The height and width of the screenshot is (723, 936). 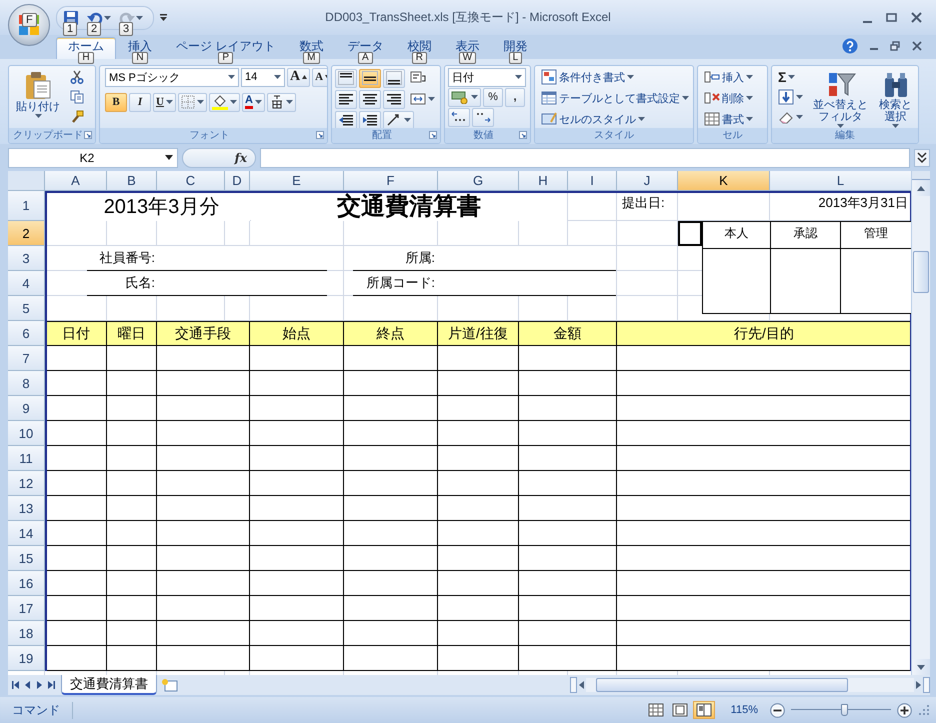 I want to click on table-header: 行先/目的, so click(x=764, y=333).